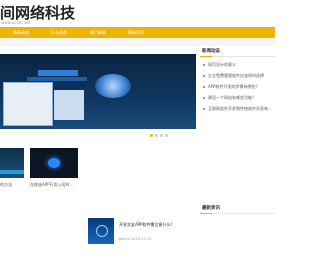 The width and height of the screenshot is (320, 259). What do you see at coordinates (113, 86) in the screenshot?
I see `slider-orb-graphic` at bounding box center [113, 86].